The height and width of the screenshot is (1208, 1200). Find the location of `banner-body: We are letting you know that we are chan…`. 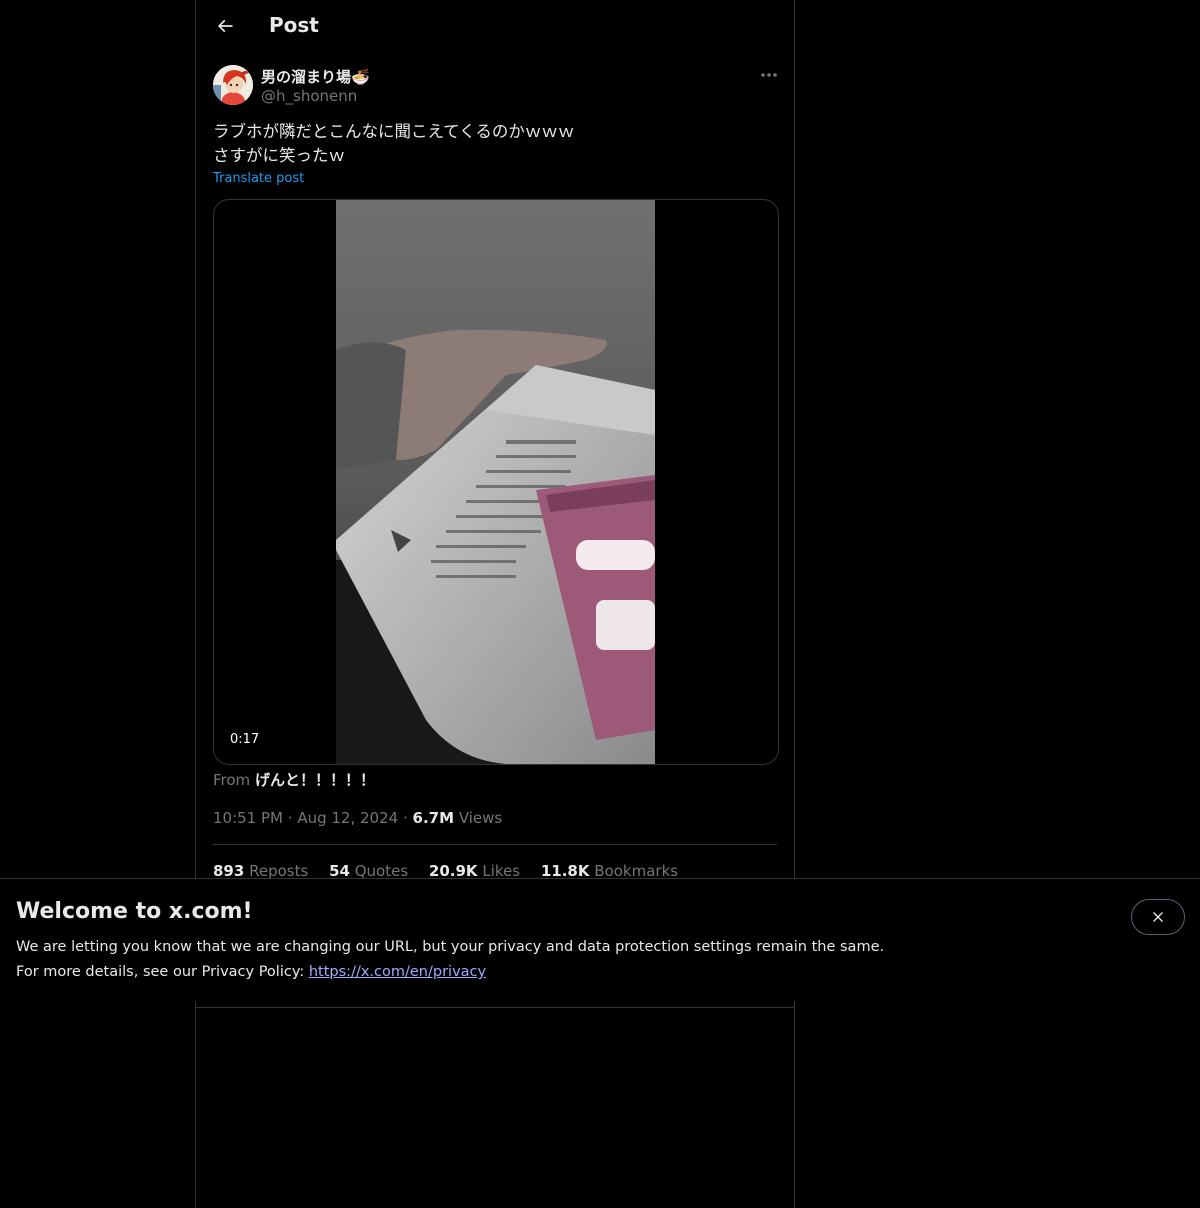

banner-body: We are letting you know that we are chan… is located at coordinates (450, 960).